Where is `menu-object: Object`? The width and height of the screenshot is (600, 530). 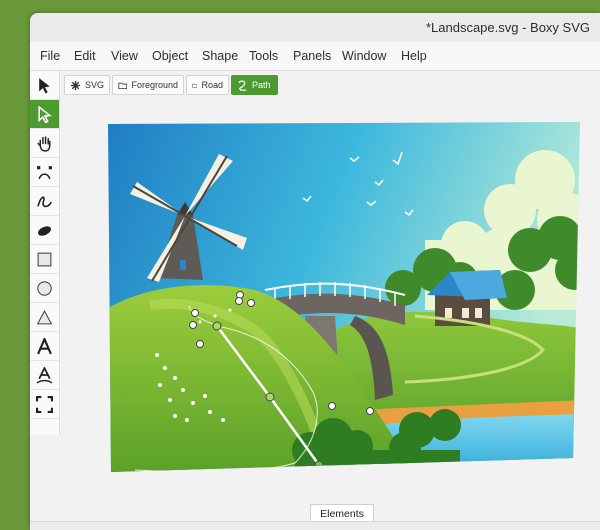 menu-object: Object is located at coordinates (170, 56).